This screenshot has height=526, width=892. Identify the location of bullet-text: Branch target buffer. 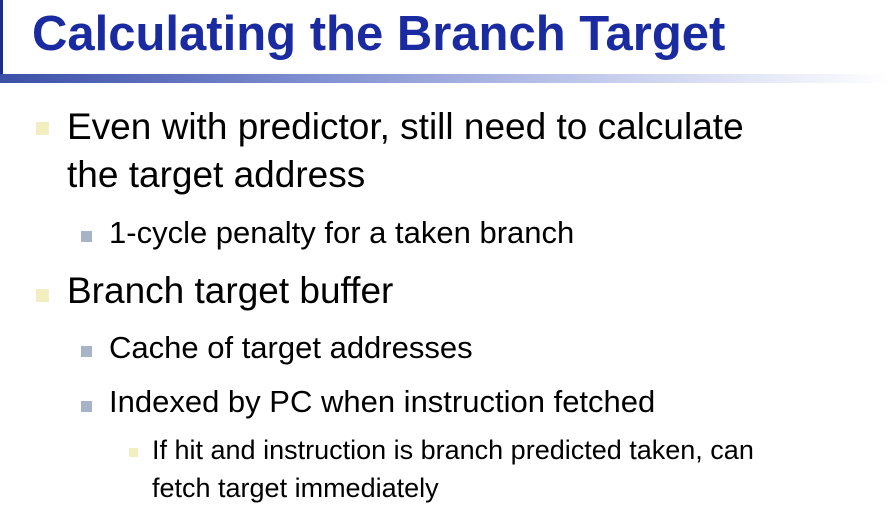
(230, 290).